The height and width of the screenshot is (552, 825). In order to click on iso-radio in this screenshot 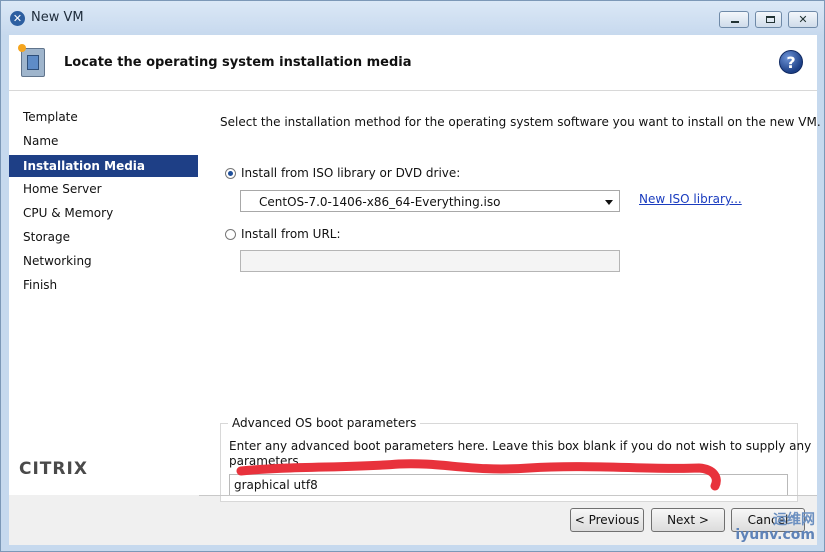, I will do `click(230, 173)`.